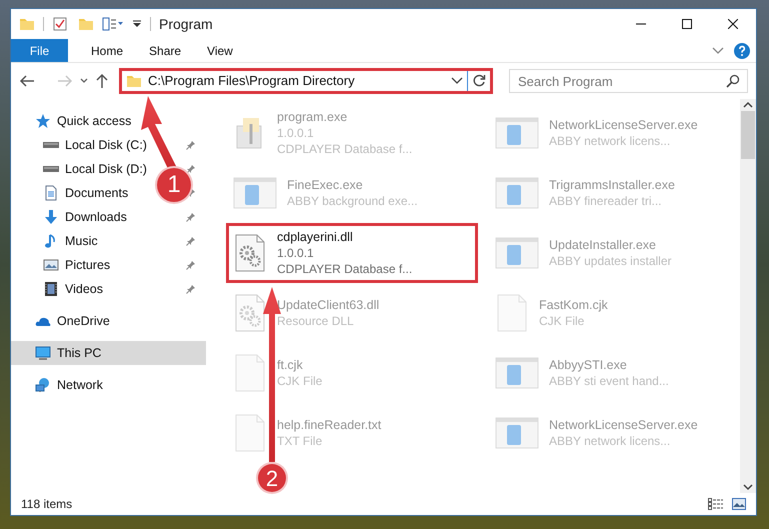 The image size is (769, 529). What do you see at coordinates (588, 365) in the screenshot?
I see `file-name: AbbyySTI.exe` at bounding box center [588, 365].